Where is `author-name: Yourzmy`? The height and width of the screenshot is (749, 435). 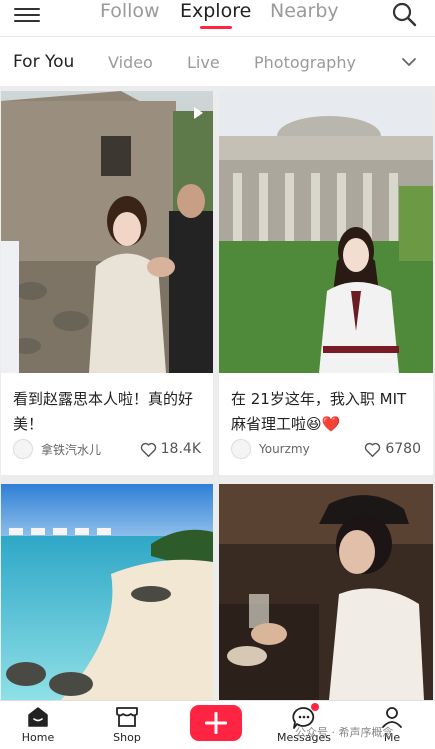
author-name: Yourzmy is located at coordinates (284, 449).